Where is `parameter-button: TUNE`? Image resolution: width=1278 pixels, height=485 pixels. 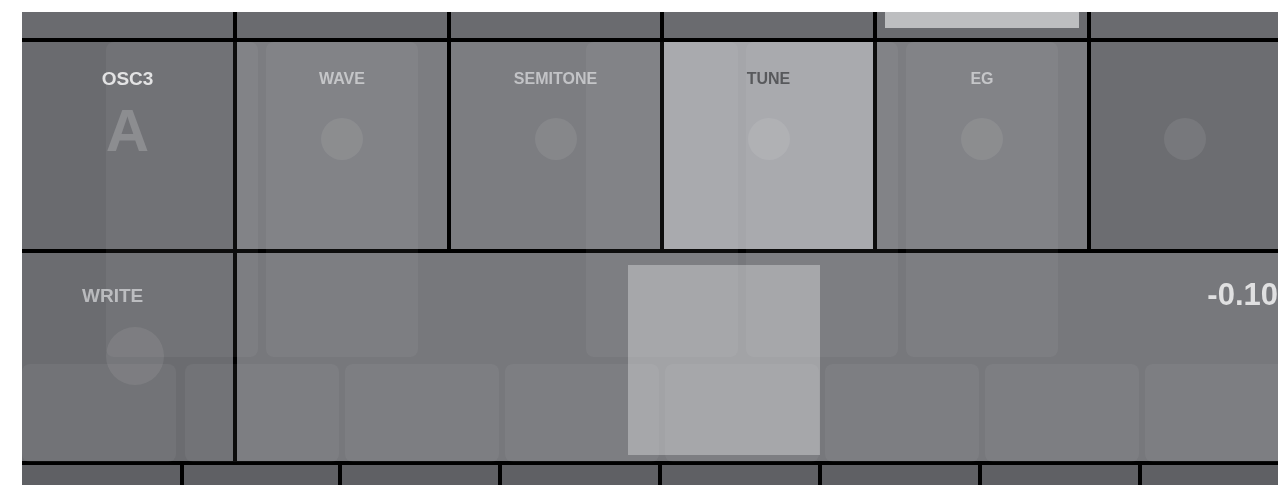 parameter-button: TUNE is located at coordinates (768, 145).